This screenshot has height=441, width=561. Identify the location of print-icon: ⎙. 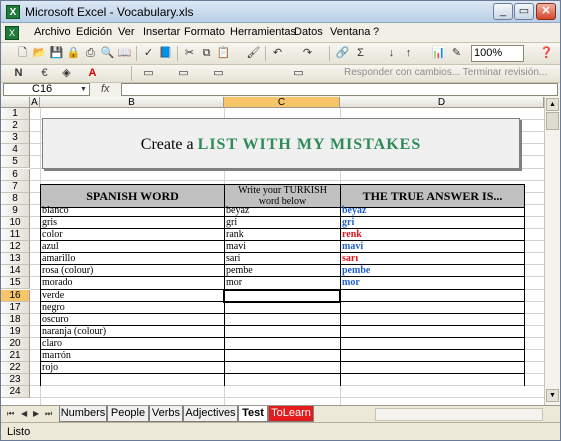
(90, 53).